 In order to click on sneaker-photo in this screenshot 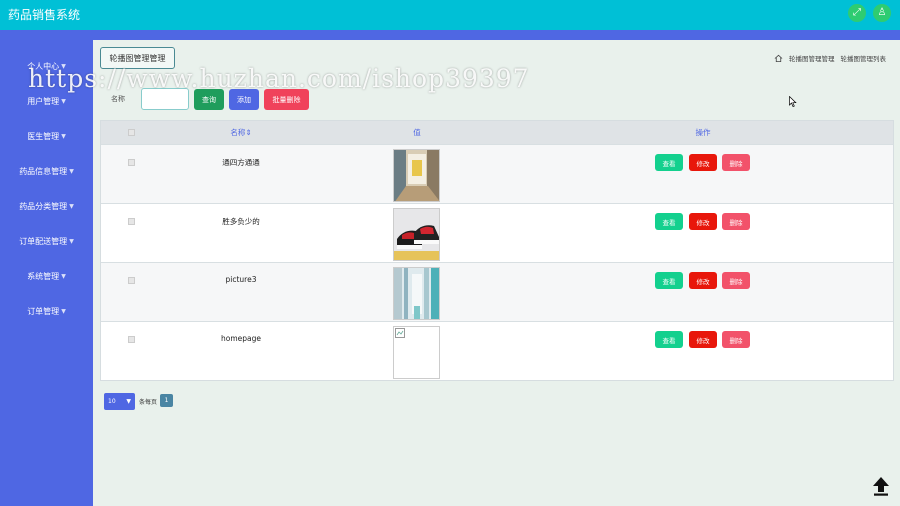, I will do `click(416, 234)`.